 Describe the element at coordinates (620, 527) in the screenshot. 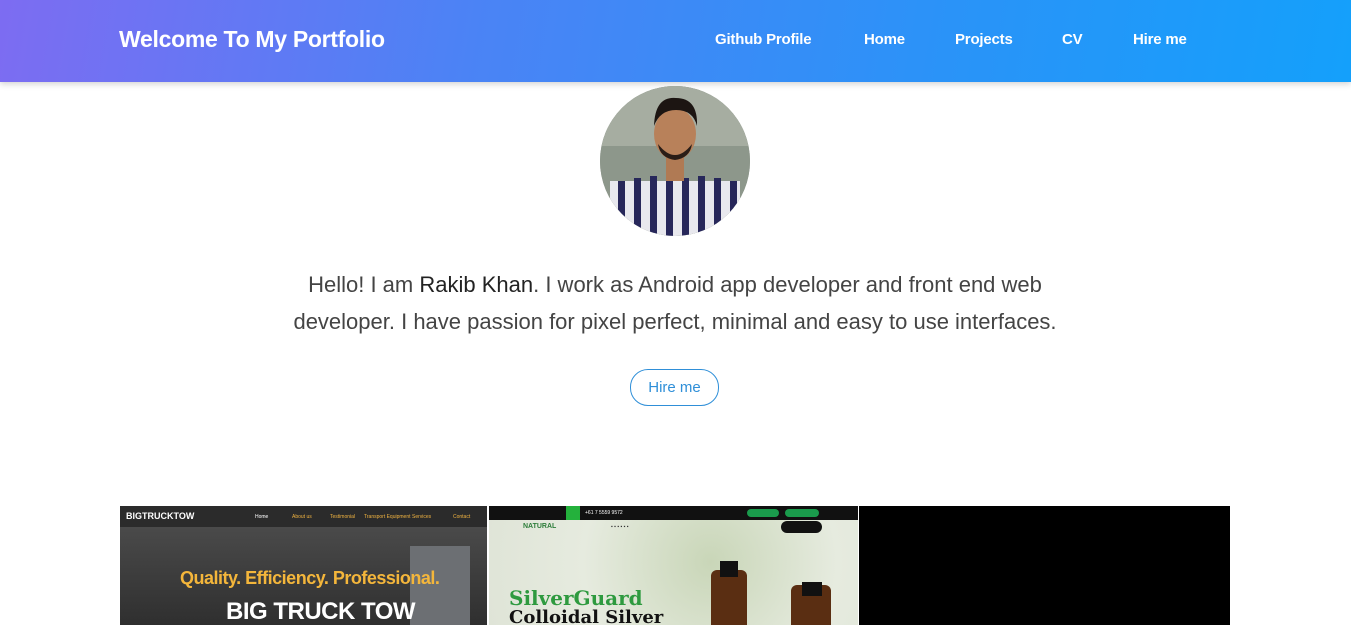

I see `project-nav: ▪ ▪ ▪ ▪ ▪ ▪` at that location.